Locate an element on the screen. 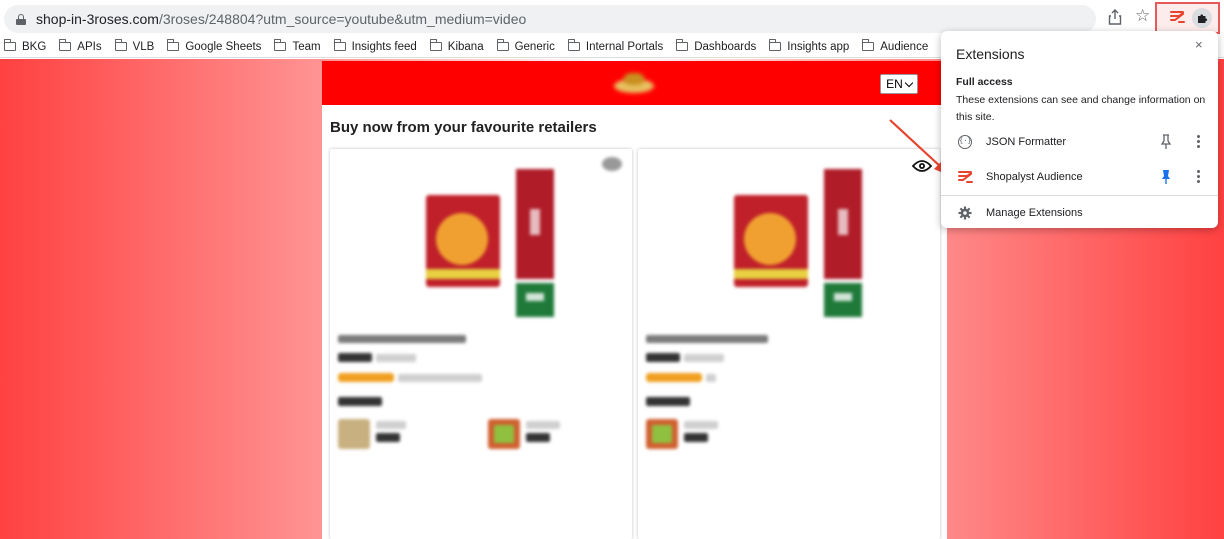 Image resolution: width=1224 pixels, height=539 pixels. divider is located at coordinates (1079, 195).